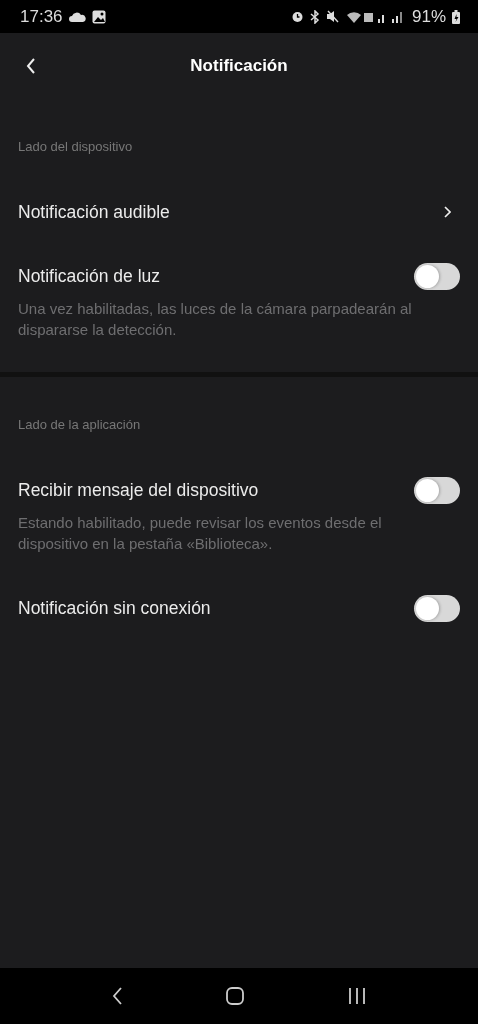 Image resolution: width=478 pixels, height=1024 pixels. Describe the element at coordinates (80, 425) in the screenshot. I see `section-label: Lado de la aplicación` at that location.